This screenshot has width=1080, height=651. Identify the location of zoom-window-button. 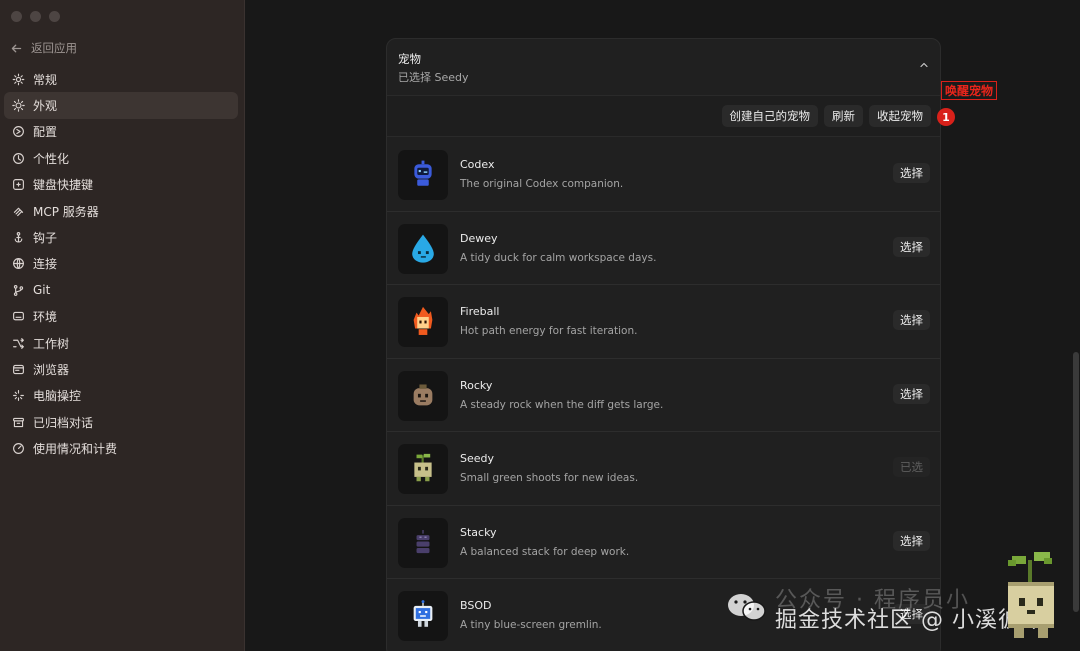
(54, 16).